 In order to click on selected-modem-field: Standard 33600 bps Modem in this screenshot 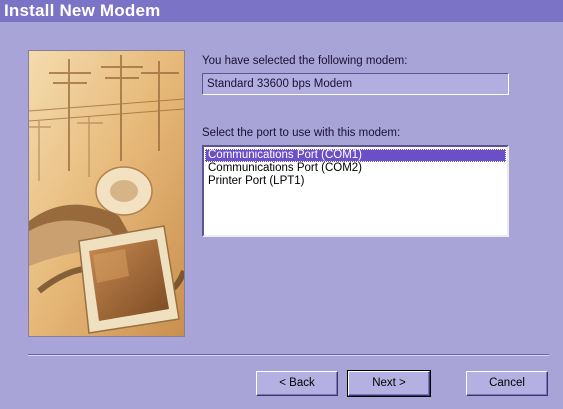, I will do `click(355, 84)`.